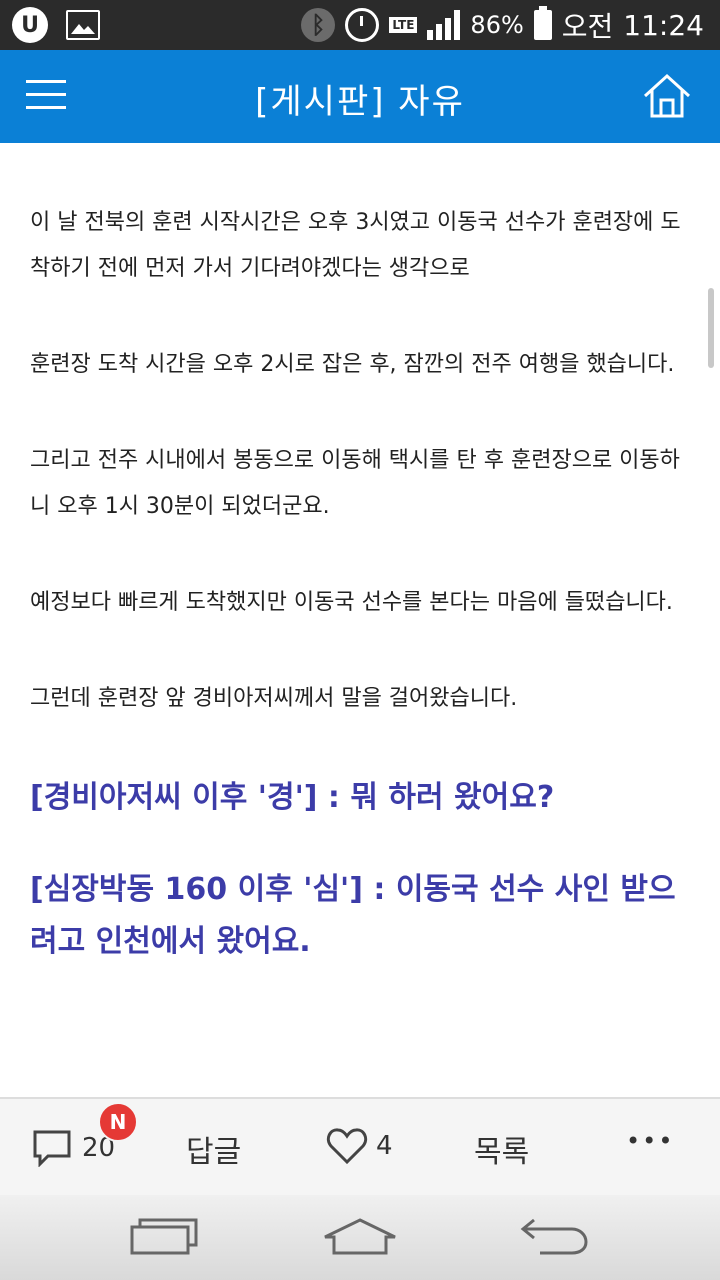 This screenshot has height=1280, width=720. I want to click on system-nav-bar, so click(360, 1237).